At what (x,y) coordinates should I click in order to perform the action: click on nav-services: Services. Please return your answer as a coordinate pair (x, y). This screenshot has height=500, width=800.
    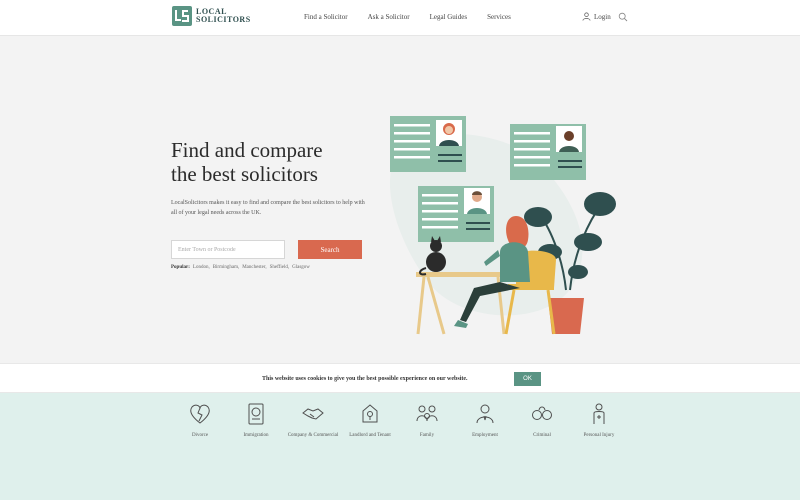
    Looking at the image, I should click on (499, 17).